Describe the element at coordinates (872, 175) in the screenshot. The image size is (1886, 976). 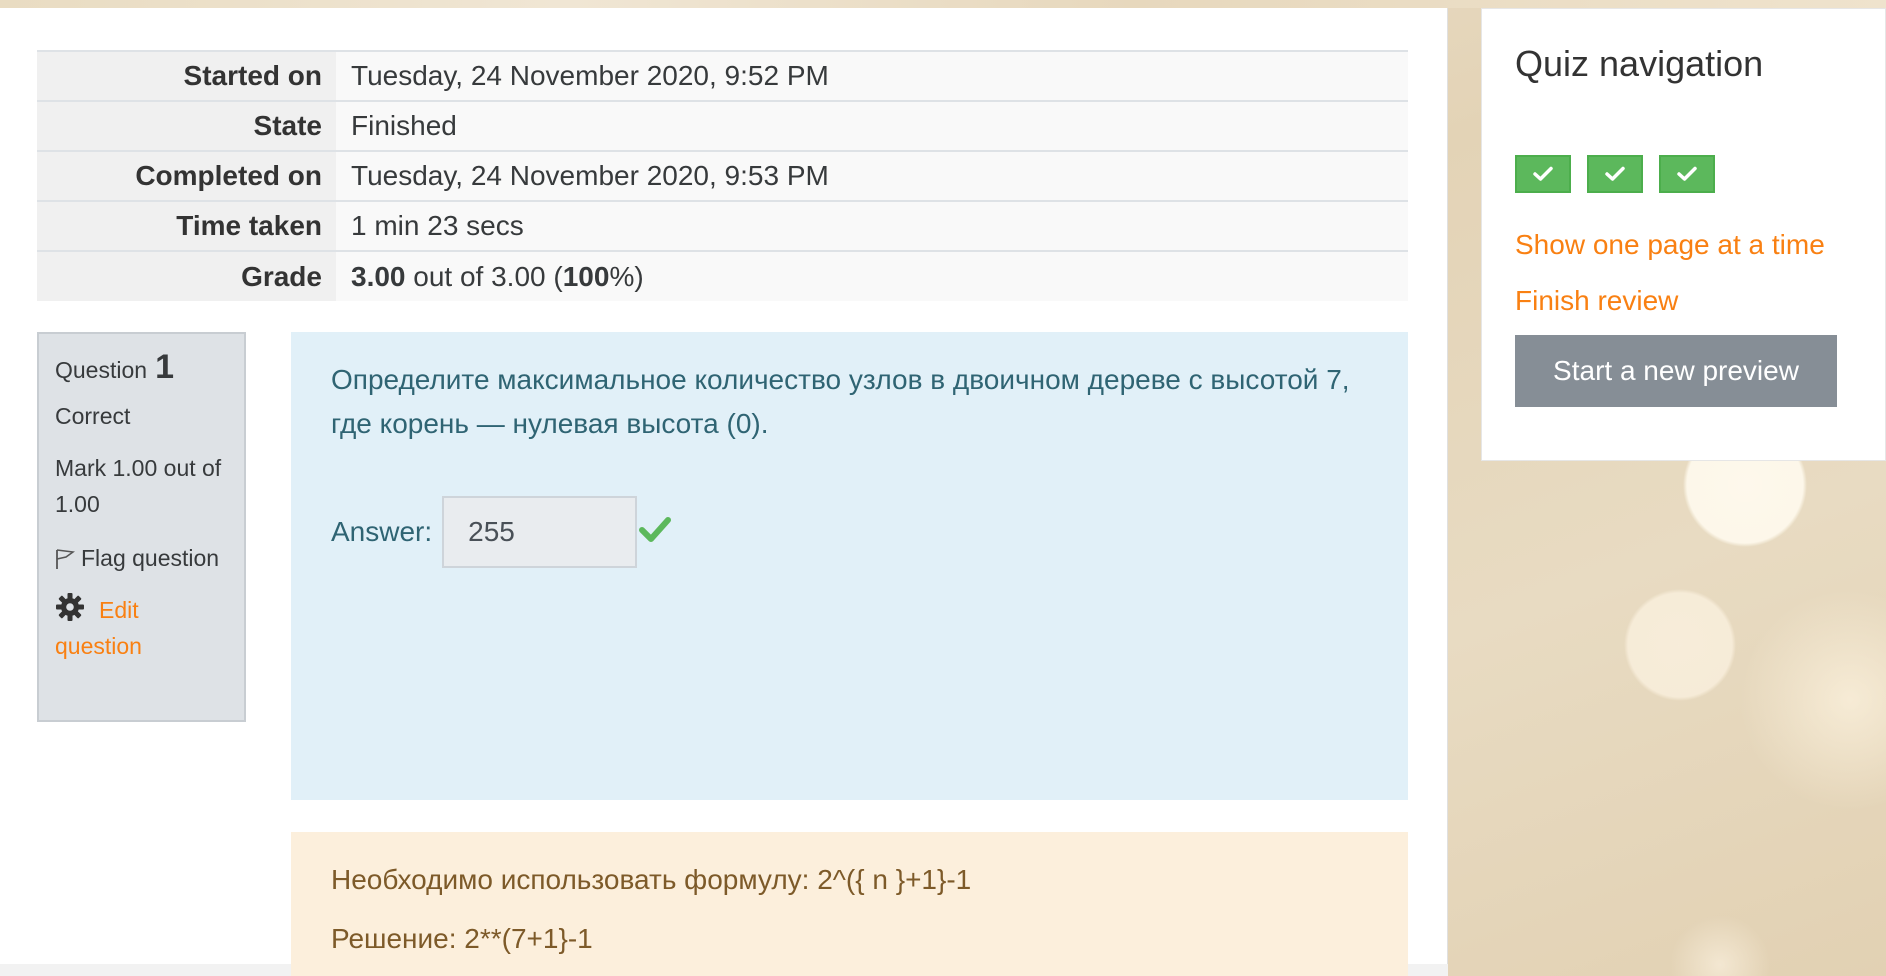
I see `summary-value: Tuesday, 24 November 2020, 9:53 PM` at that location.